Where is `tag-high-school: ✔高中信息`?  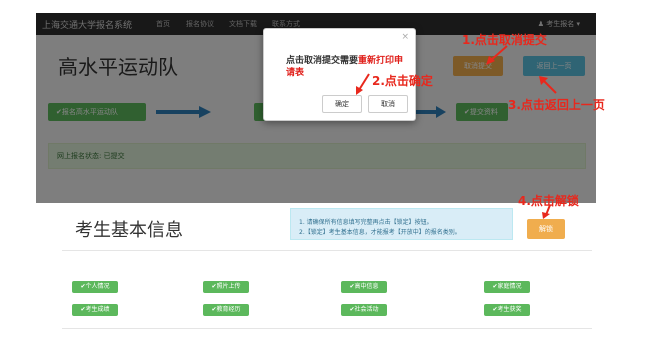 tag-high-school: ✔高中信息 is located at coordinates (364, 287).